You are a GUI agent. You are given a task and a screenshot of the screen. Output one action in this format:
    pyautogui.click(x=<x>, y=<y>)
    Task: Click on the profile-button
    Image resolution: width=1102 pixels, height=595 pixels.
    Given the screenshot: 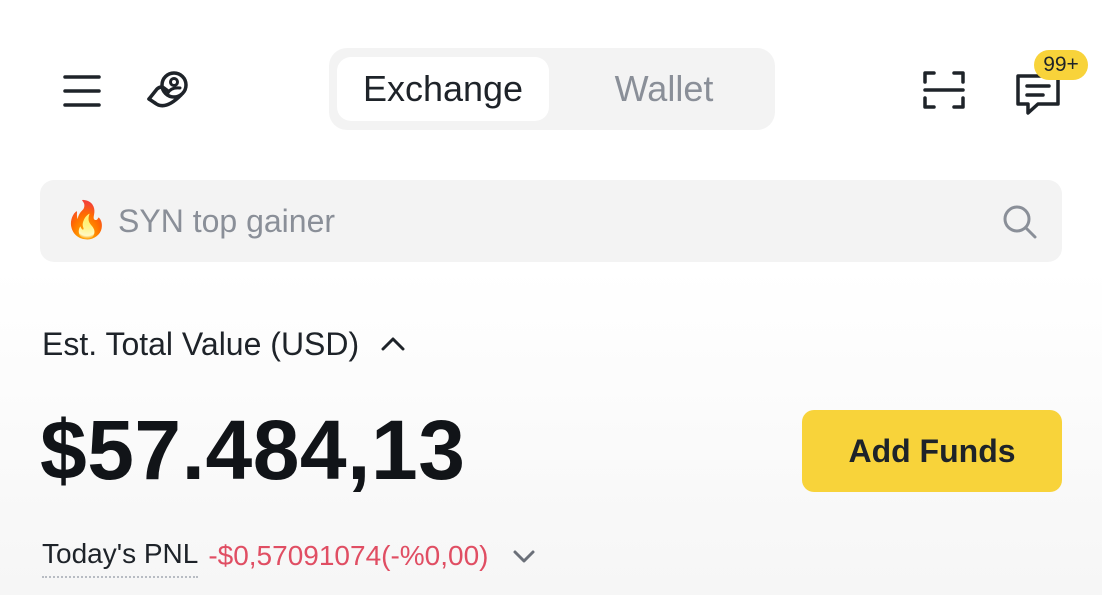 What is the action you would take?
    pyautogui.click(x=168, y=92)
    